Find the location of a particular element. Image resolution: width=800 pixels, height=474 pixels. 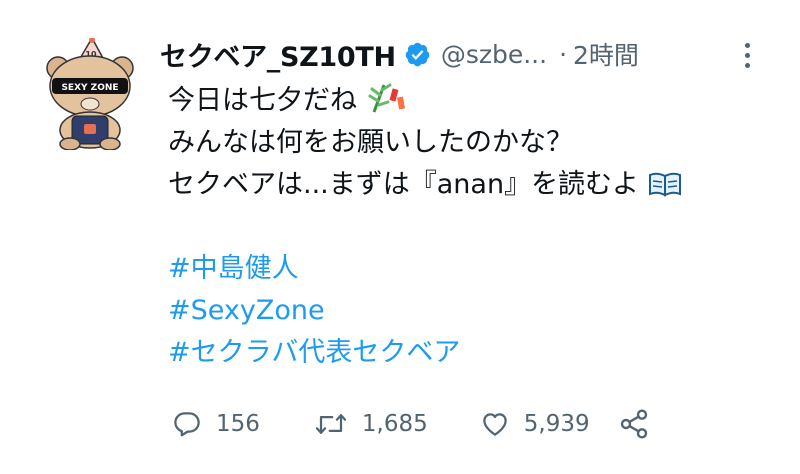

hashtag-link: #中島健人 is located at coordinates (469, 269).